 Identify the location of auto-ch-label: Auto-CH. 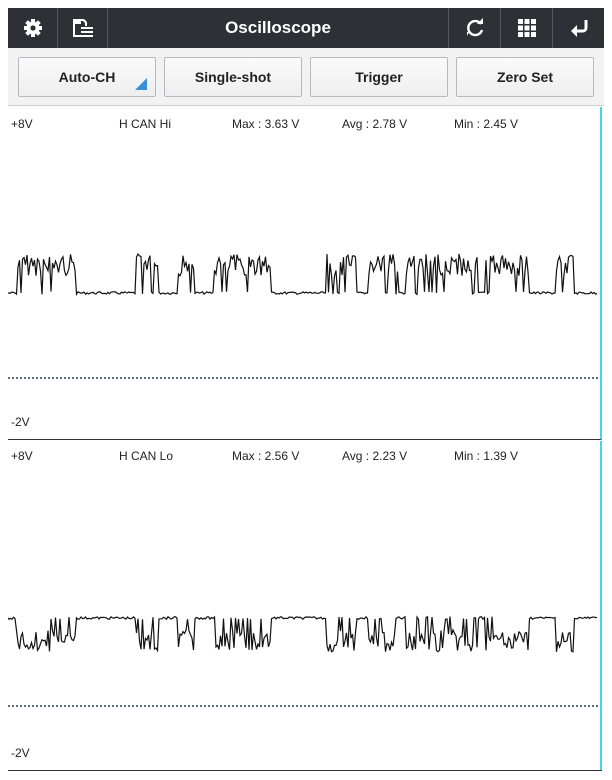
(87, 77).